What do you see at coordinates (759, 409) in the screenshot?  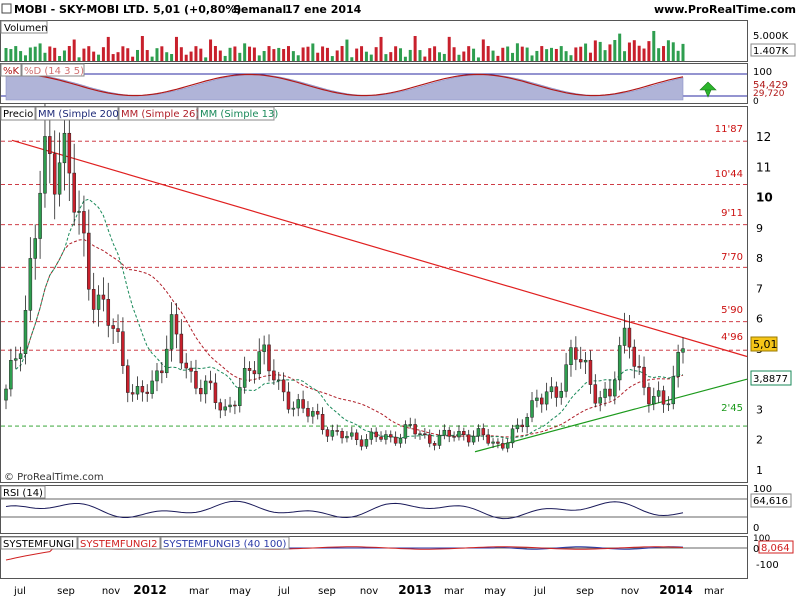 I see `y-tick-label: 3` at bounding box center [759, 409].